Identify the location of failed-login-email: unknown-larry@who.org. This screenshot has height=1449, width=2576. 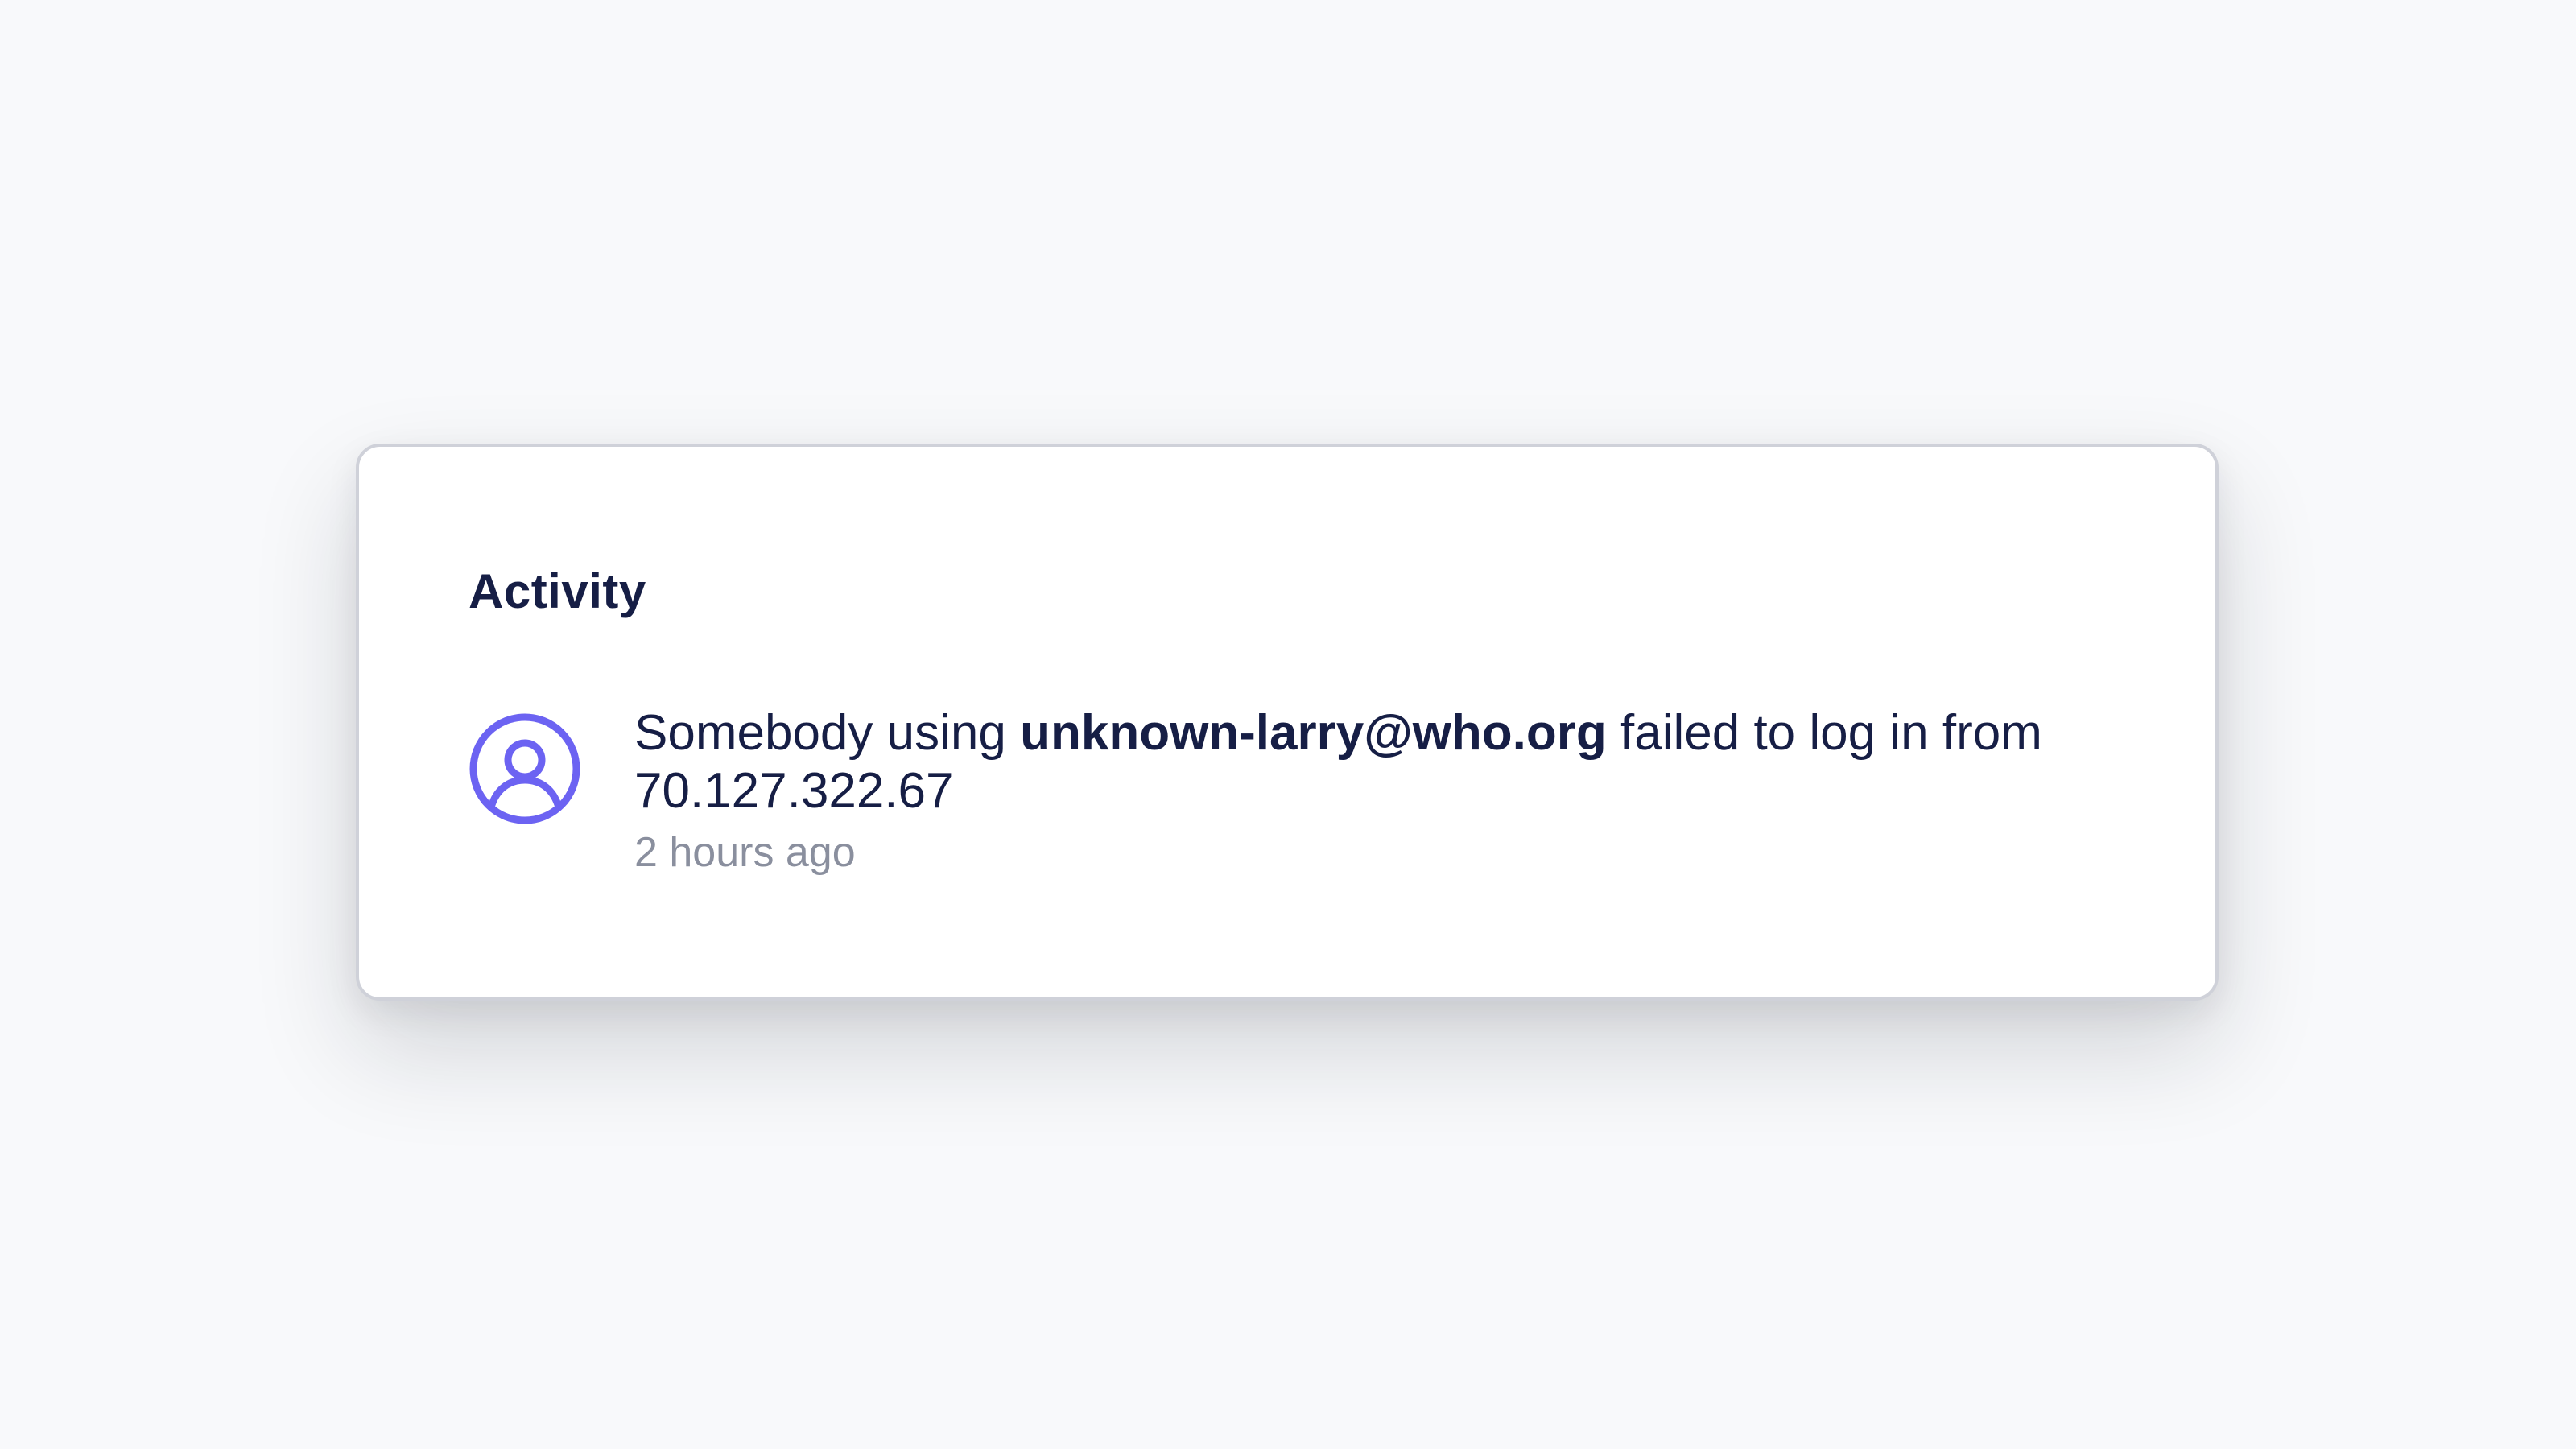
(1313, 733).